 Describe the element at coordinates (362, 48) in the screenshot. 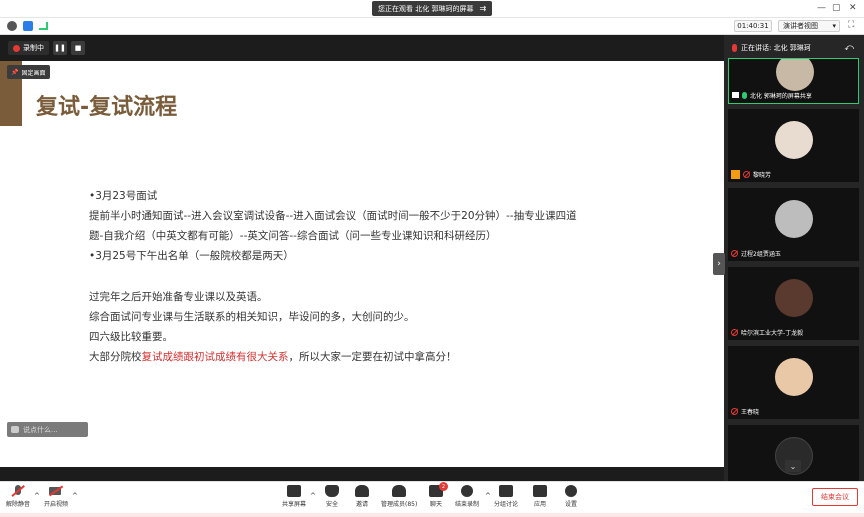

I see `slide-header-bar` at that location.